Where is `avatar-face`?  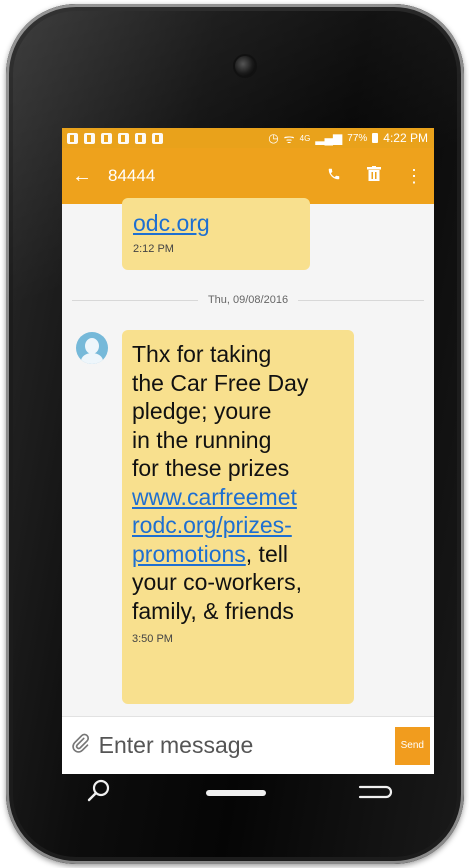
avatar-face is located at coordinates (92, 346).